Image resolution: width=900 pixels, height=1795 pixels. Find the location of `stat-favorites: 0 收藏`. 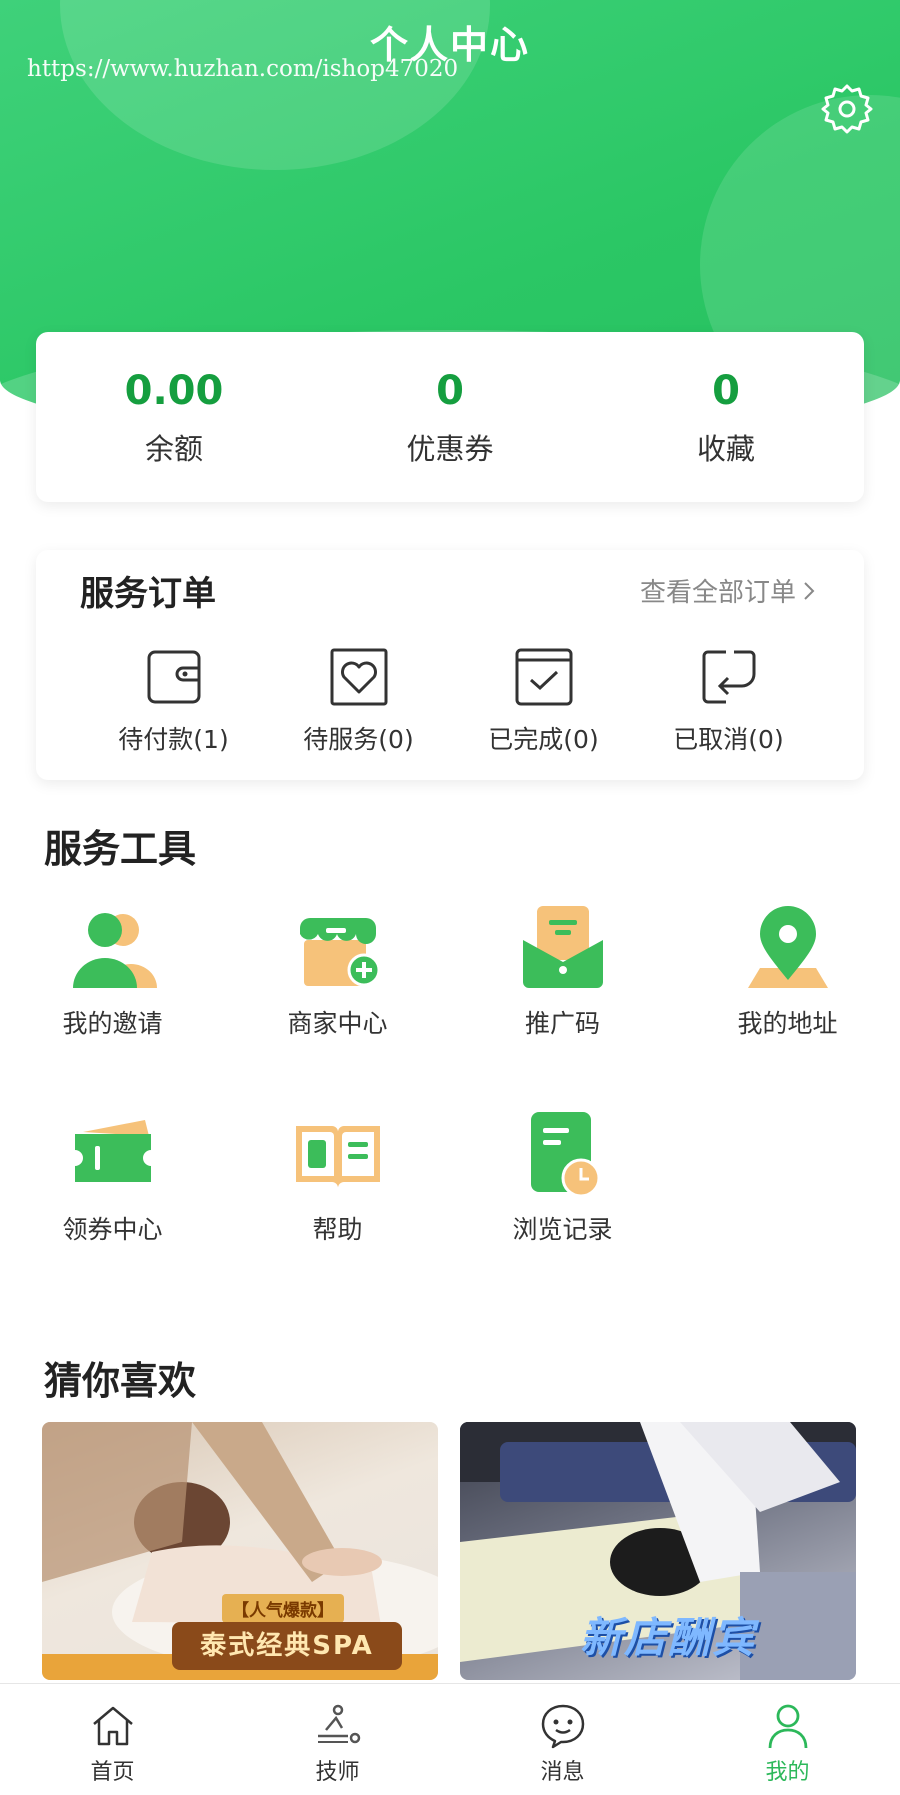

stat-favorites: 0 收藏 is located at coordinates (726, 417).